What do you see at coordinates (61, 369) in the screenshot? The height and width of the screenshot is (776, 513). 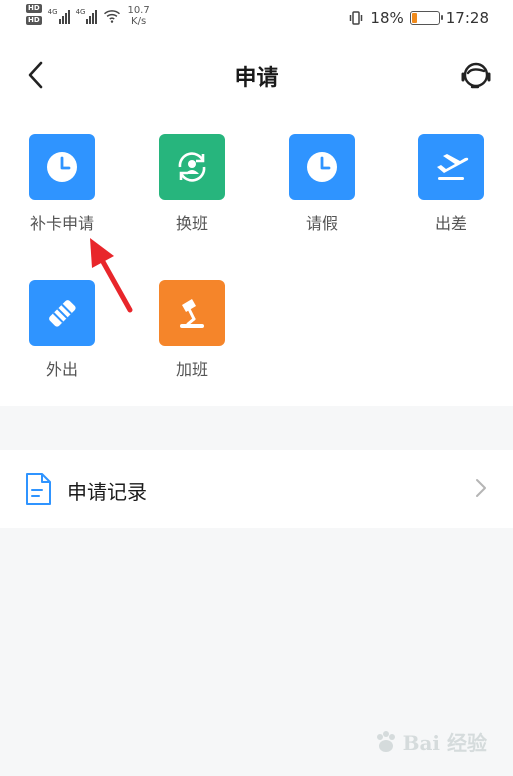 I see `grid-label-go-out: 外出` at bounding box center [61, 369].